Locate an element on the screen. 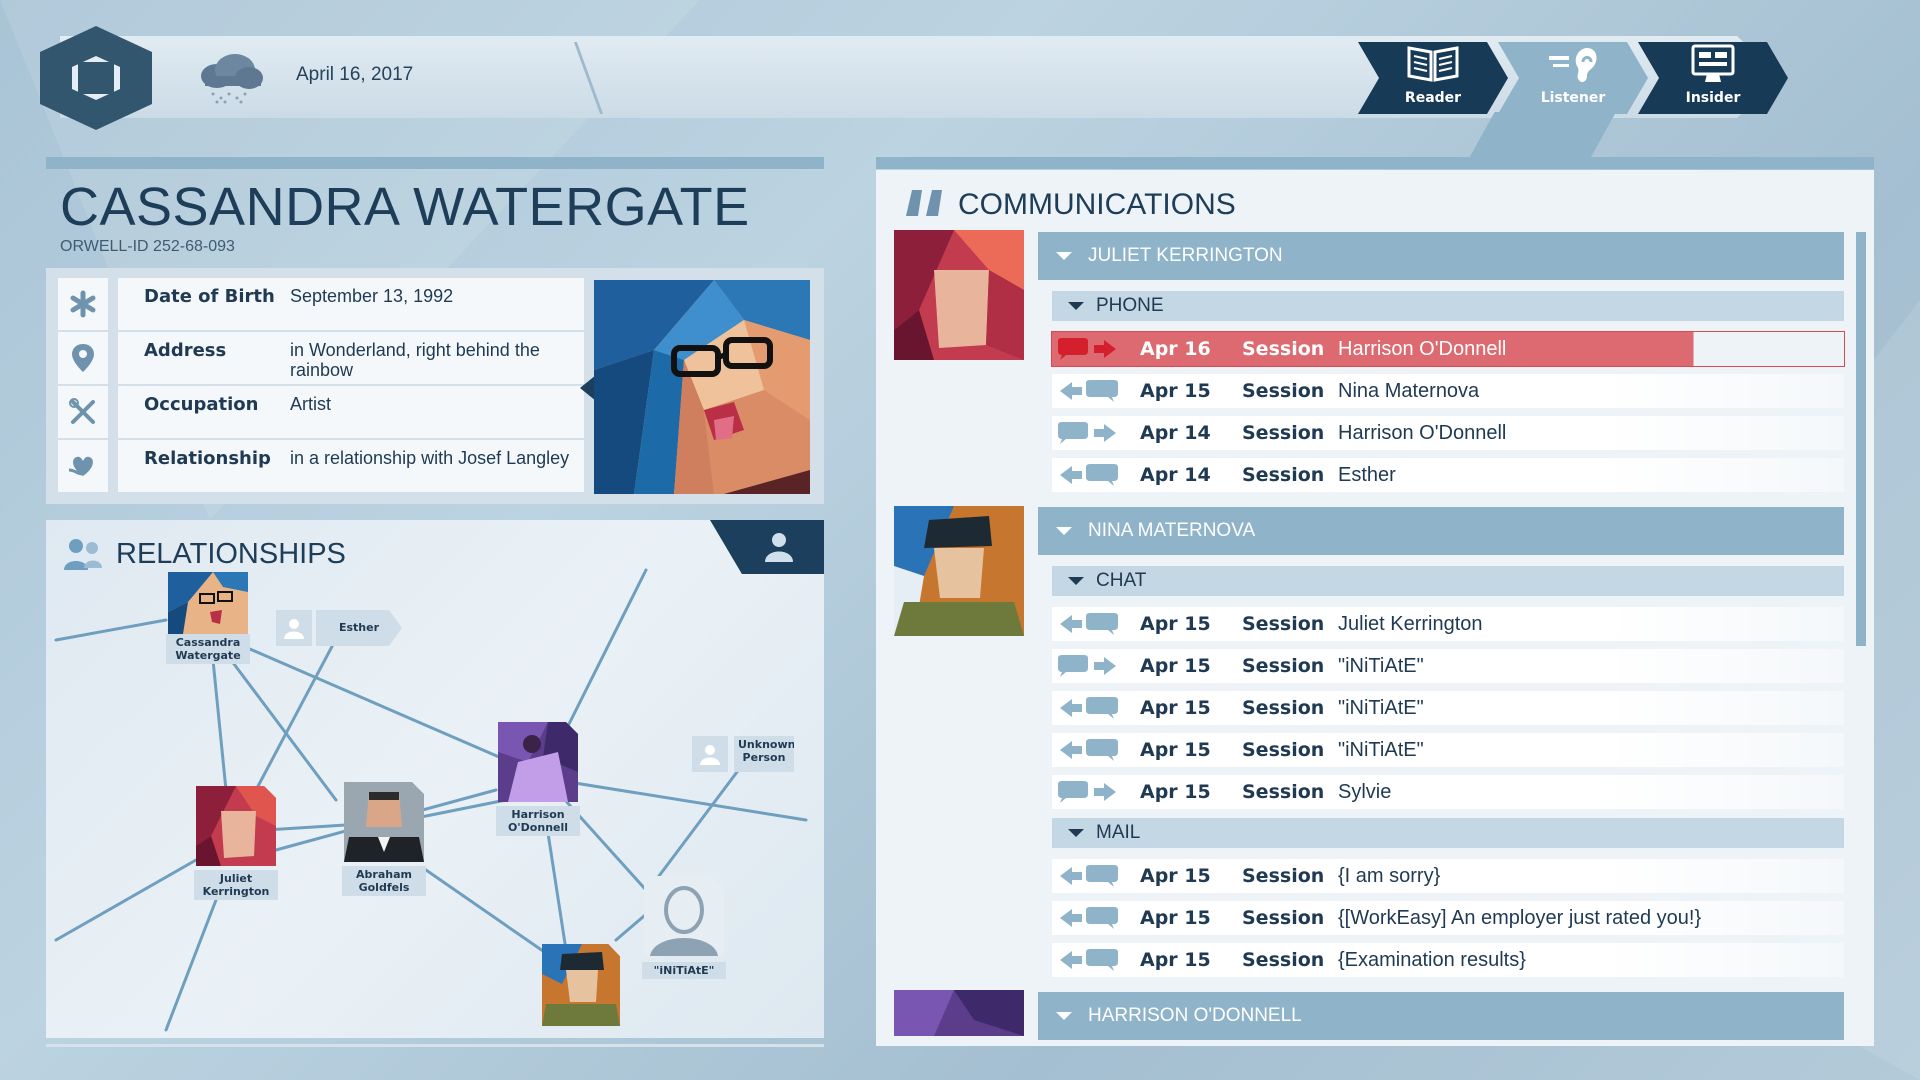 This screenshot has width=1920, height=1080. node-cassandra-label: Cassandra Watergate is located at coordinates (208, 649).